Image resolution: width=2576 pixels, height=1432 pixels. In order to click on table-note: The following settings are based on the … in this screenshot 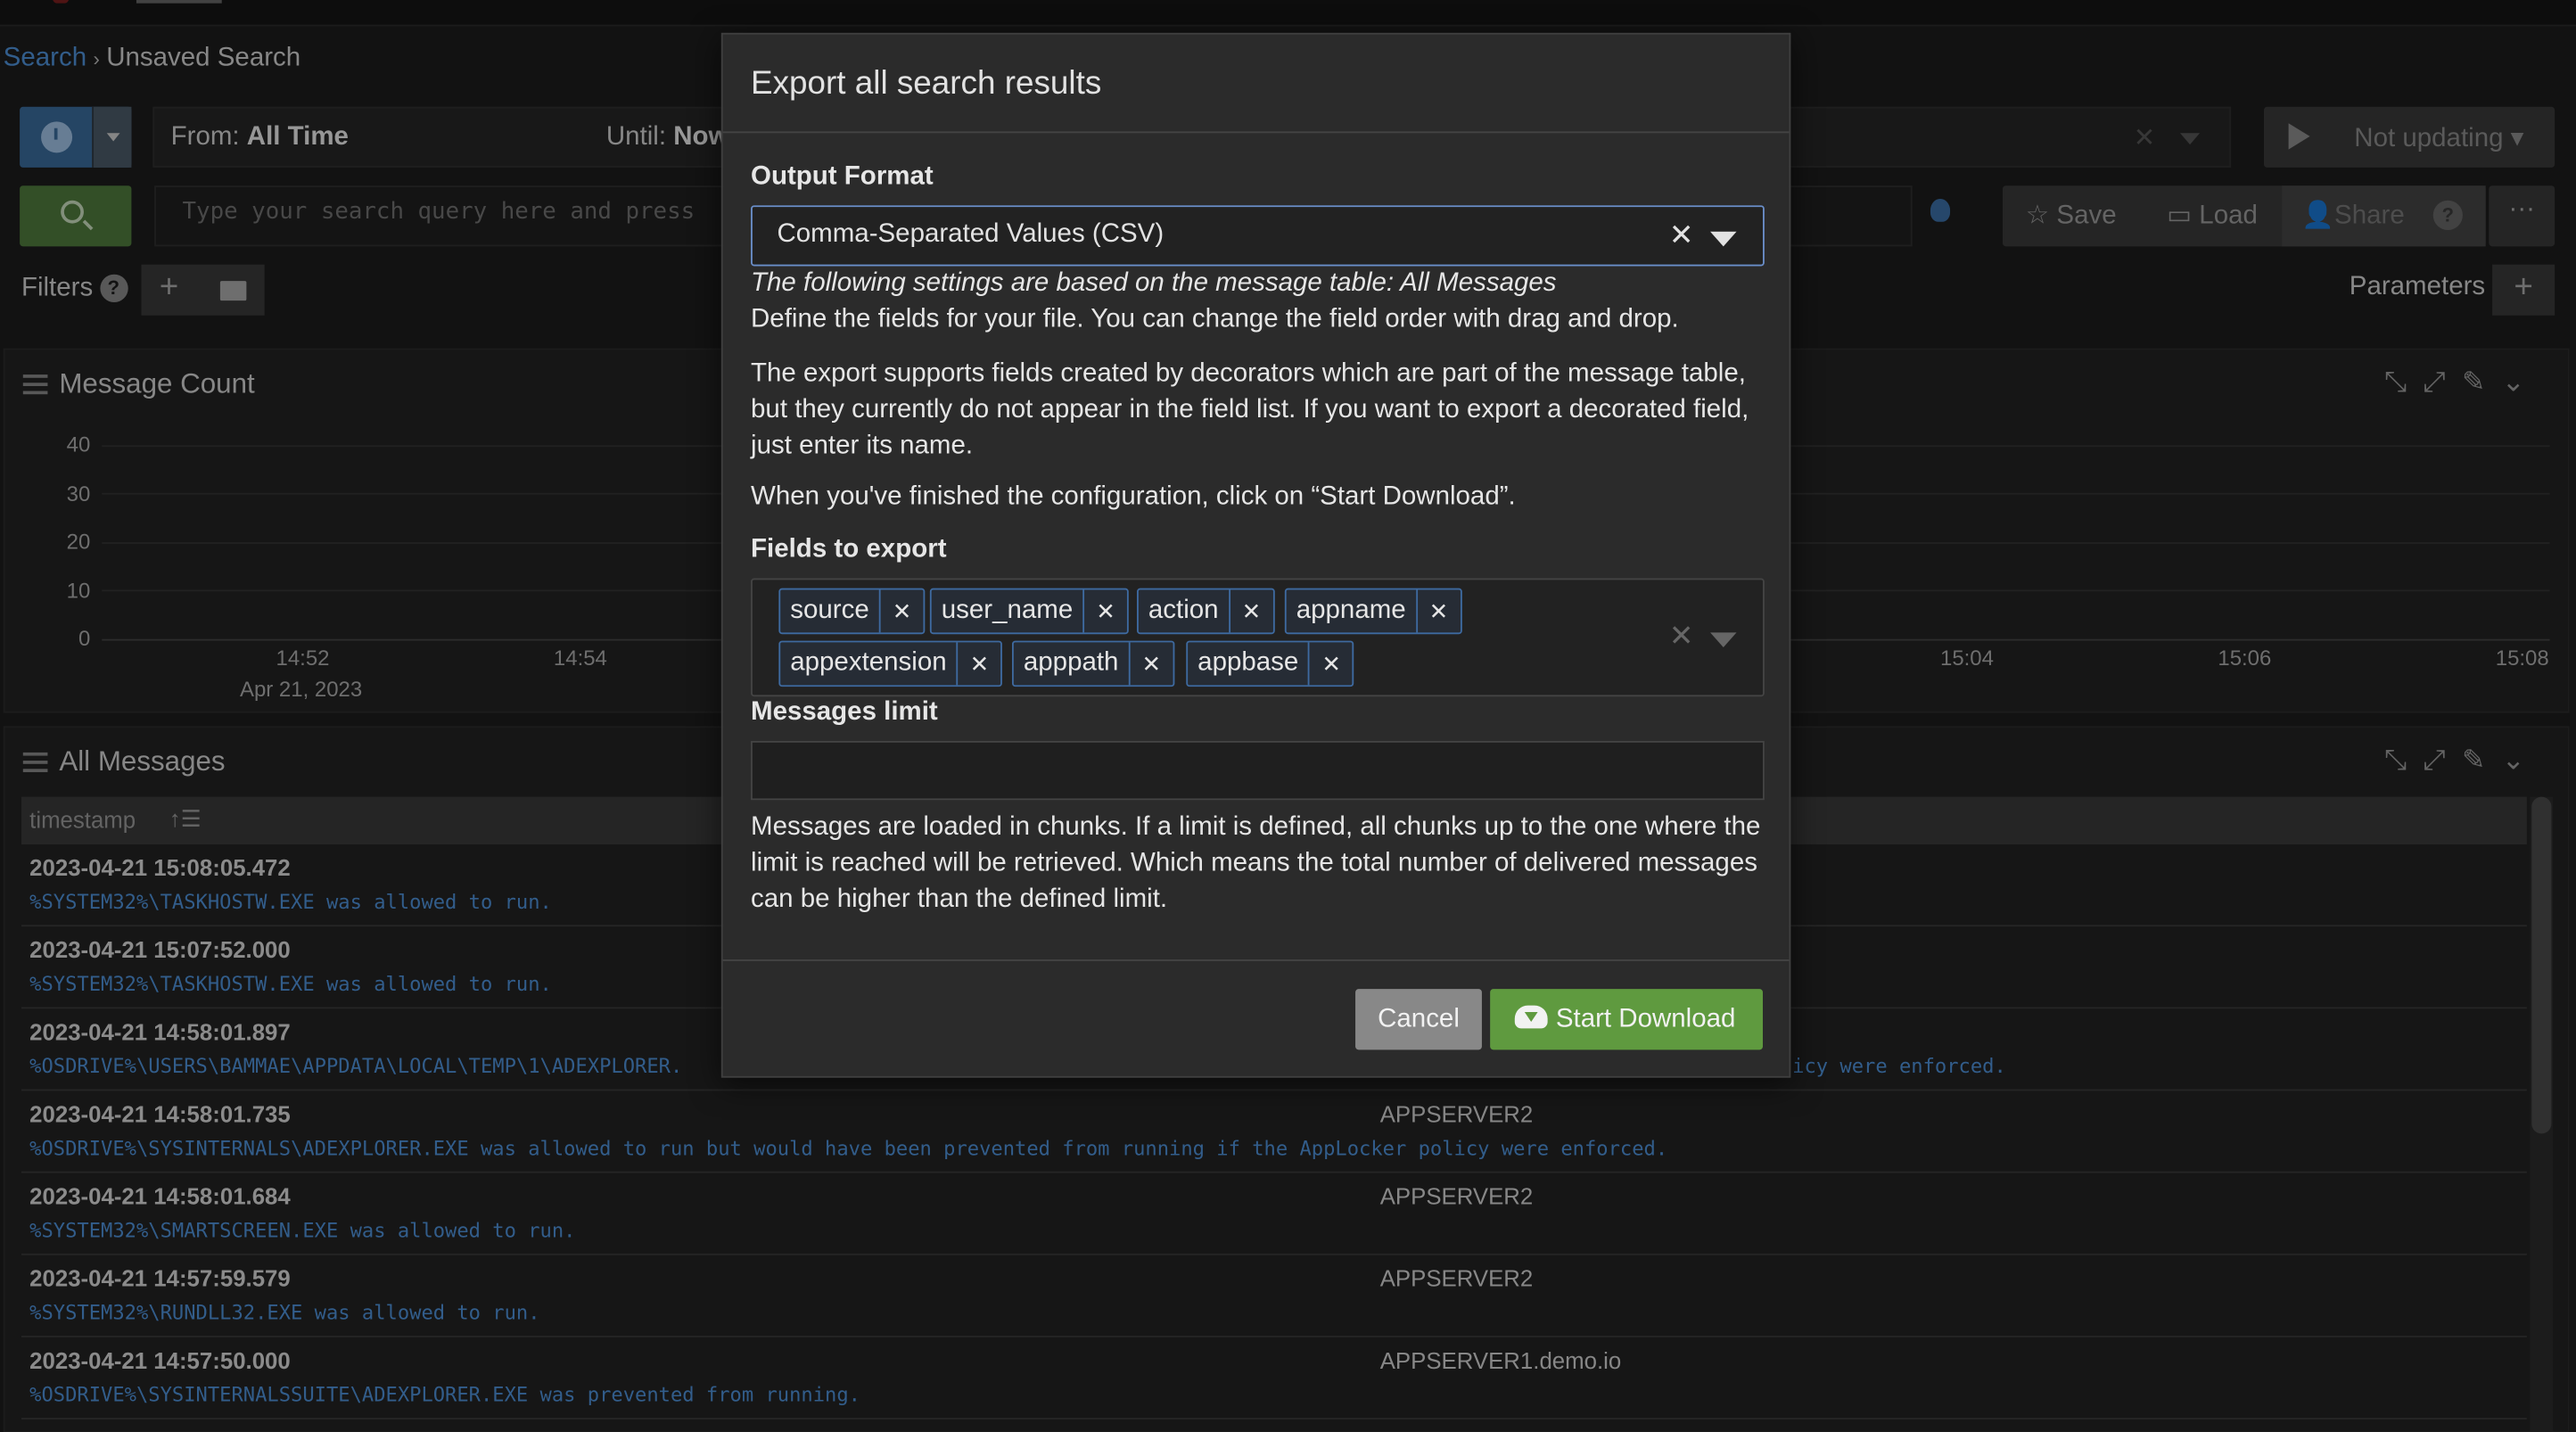, I will do `click(1154, 283)`.